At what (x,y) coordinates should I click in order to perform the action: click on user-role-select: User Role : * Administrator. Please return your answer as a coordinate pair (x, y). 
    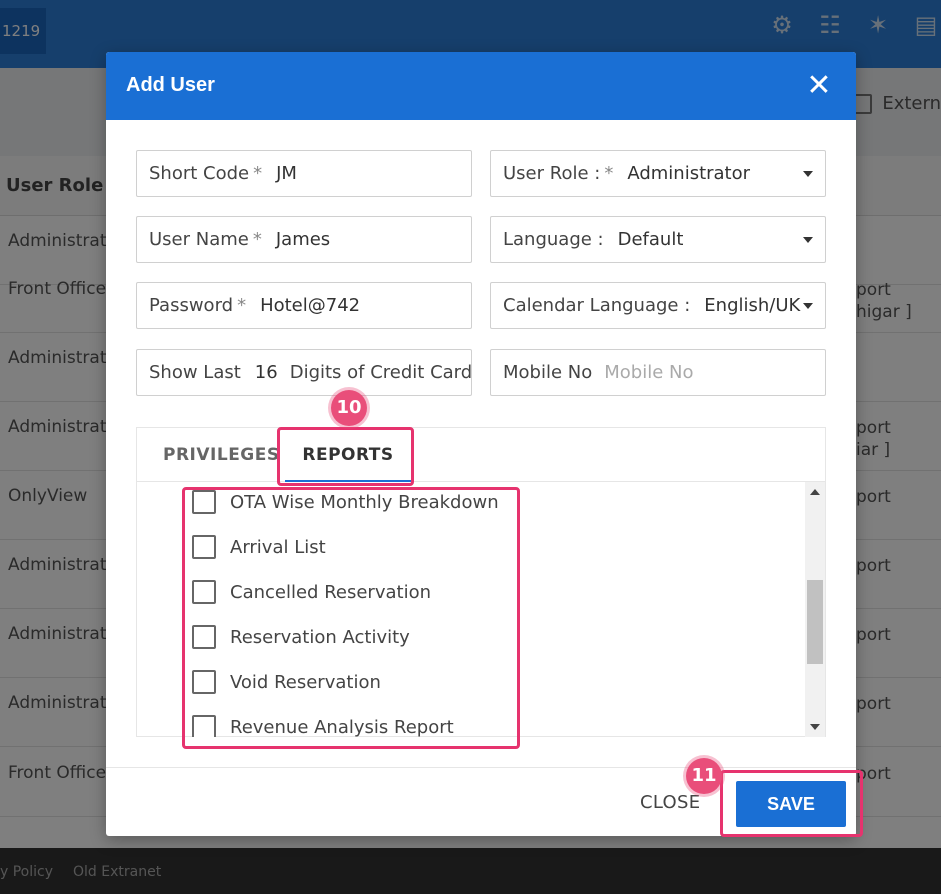
    Looking at the image, I should click on (658, 173).